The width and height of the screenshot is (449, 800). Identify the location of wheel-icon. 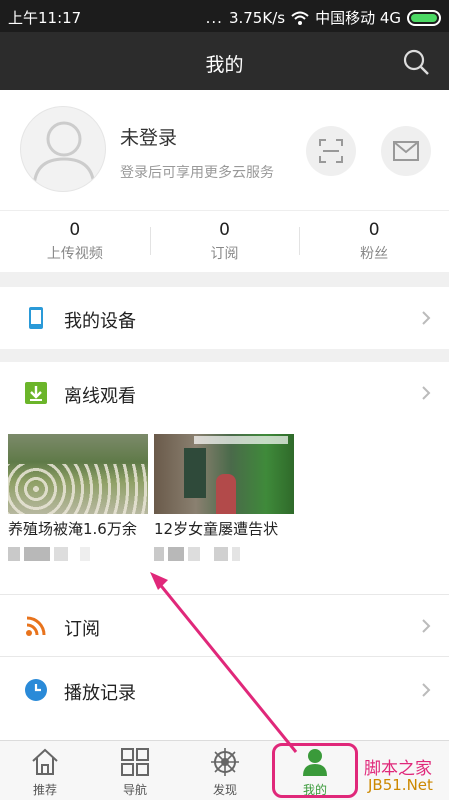
(225, 762).